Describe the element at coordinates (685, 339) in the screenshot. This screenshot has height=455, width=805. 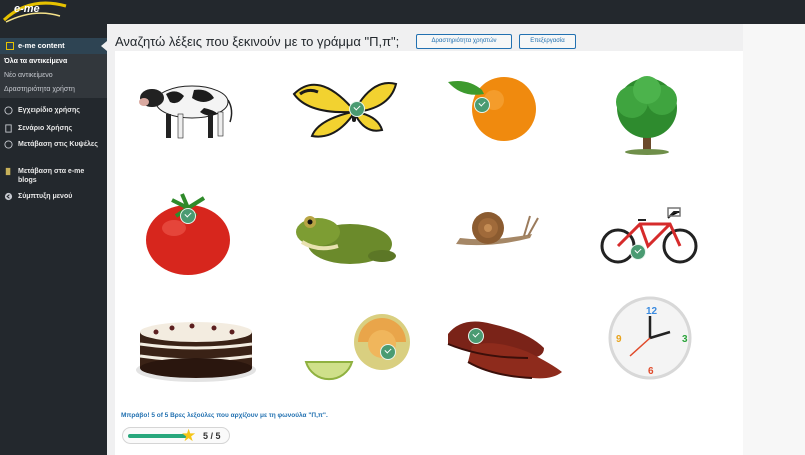
I see `svg-text: 3` at that location.